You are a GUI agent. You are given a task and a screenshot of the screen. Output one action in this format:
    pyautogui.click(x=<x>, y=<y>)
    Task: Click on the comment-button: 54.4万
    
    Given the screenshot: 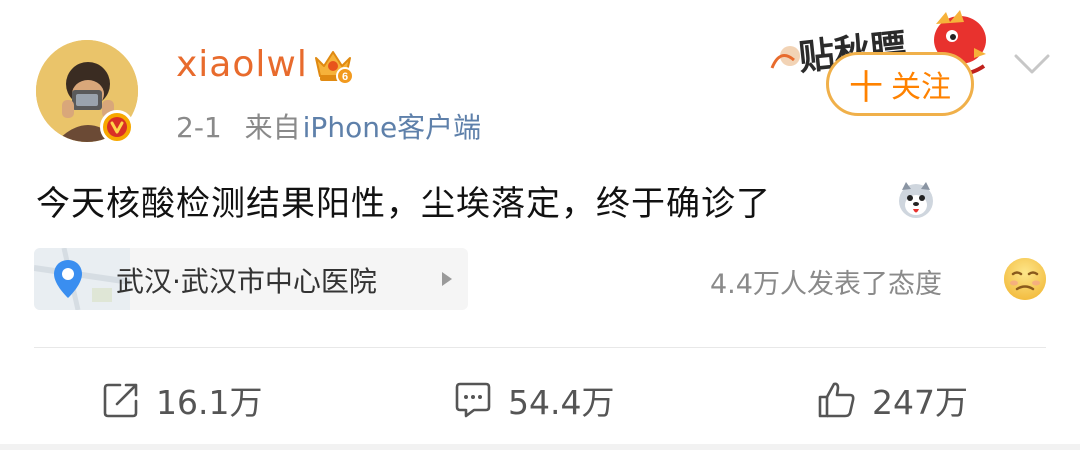 What is the action you would take?
    pyautogui.click(x=533, y=400)
    